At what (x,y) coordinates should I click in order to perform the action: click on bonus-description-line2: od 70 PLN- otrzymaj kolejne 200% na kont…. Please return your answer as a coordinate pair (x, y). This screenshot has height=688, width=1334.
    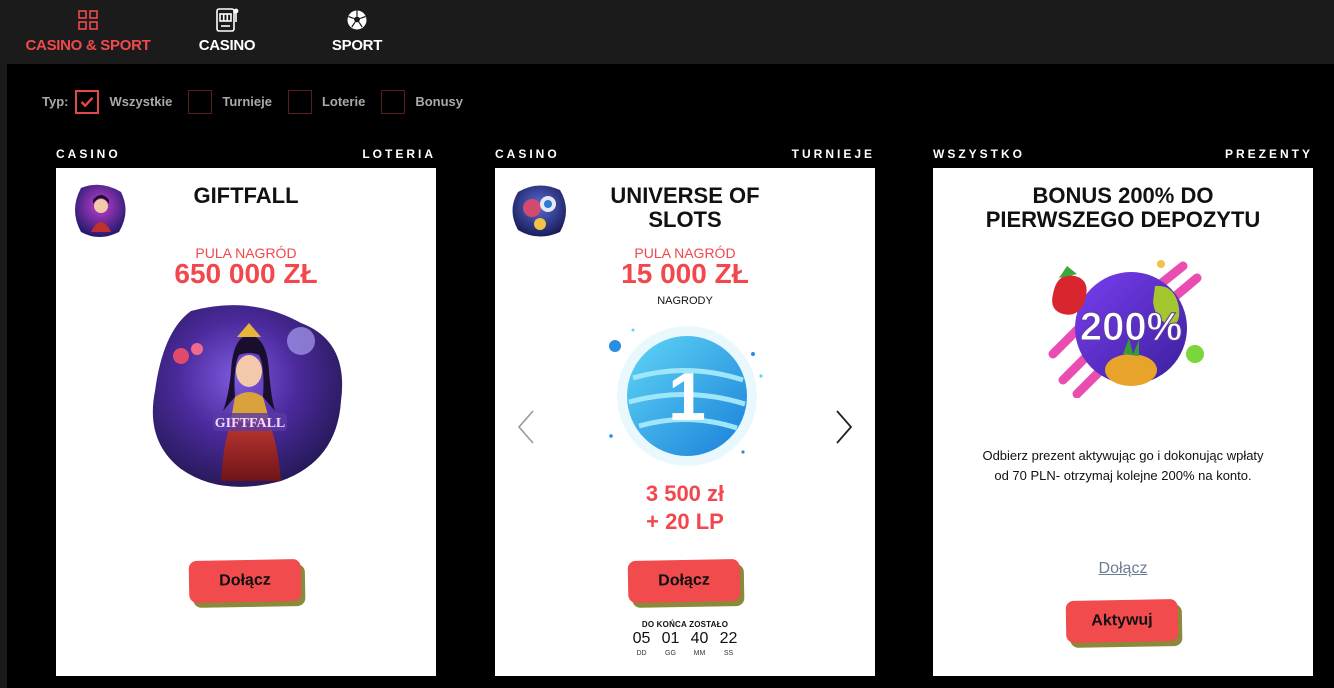
    Looking at the image, I should click on (1123, 475).